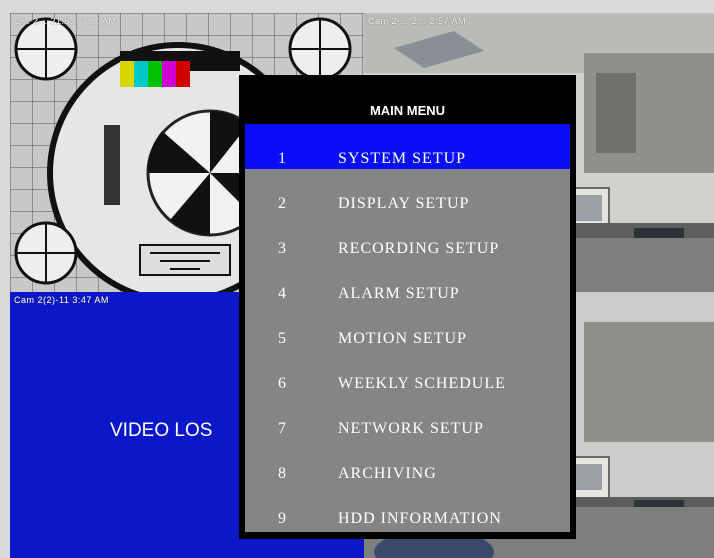  What do you see at coordinates (417, 21) in the screenshot?
I see `camera-2-timestamp: Cam 2 ... 2... 2:57 AM` at bounding box center [417, 21].